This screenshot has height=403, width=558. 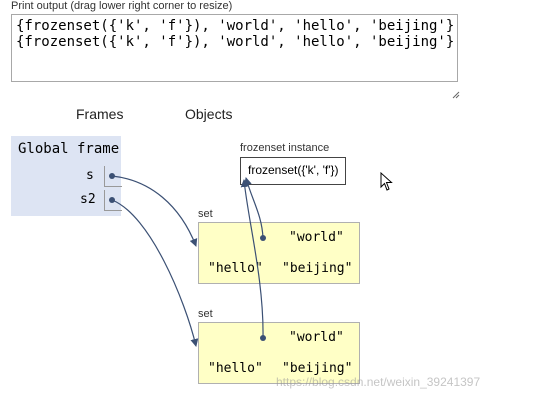 What do you see at coordinates (154, 211) in the screenshot?
I see `s-to-set-1-arrow` at bounding box center [154, 211].